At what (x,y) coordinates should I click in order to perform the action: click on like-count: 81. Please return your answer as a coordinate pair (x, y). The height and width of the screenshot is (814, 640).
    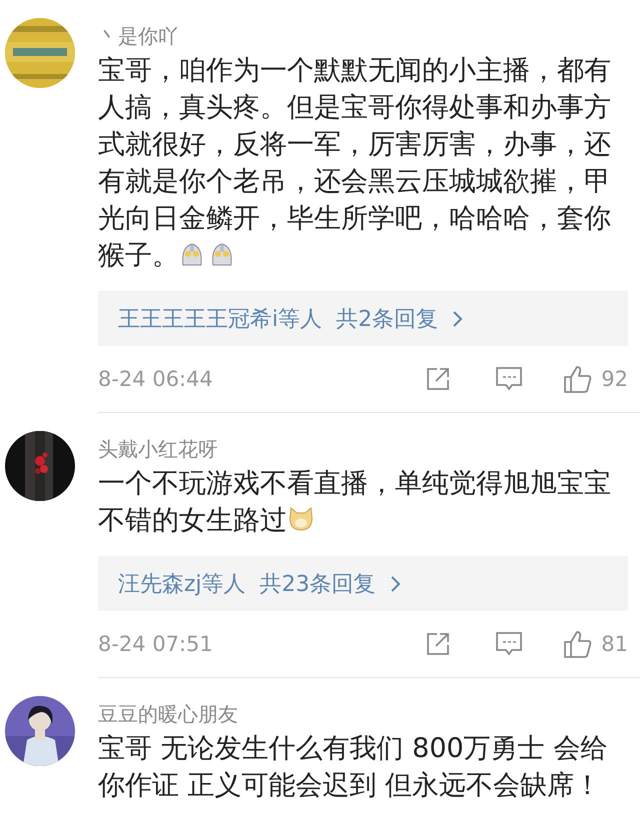
    Looking at the image, I should click on (614, 644).